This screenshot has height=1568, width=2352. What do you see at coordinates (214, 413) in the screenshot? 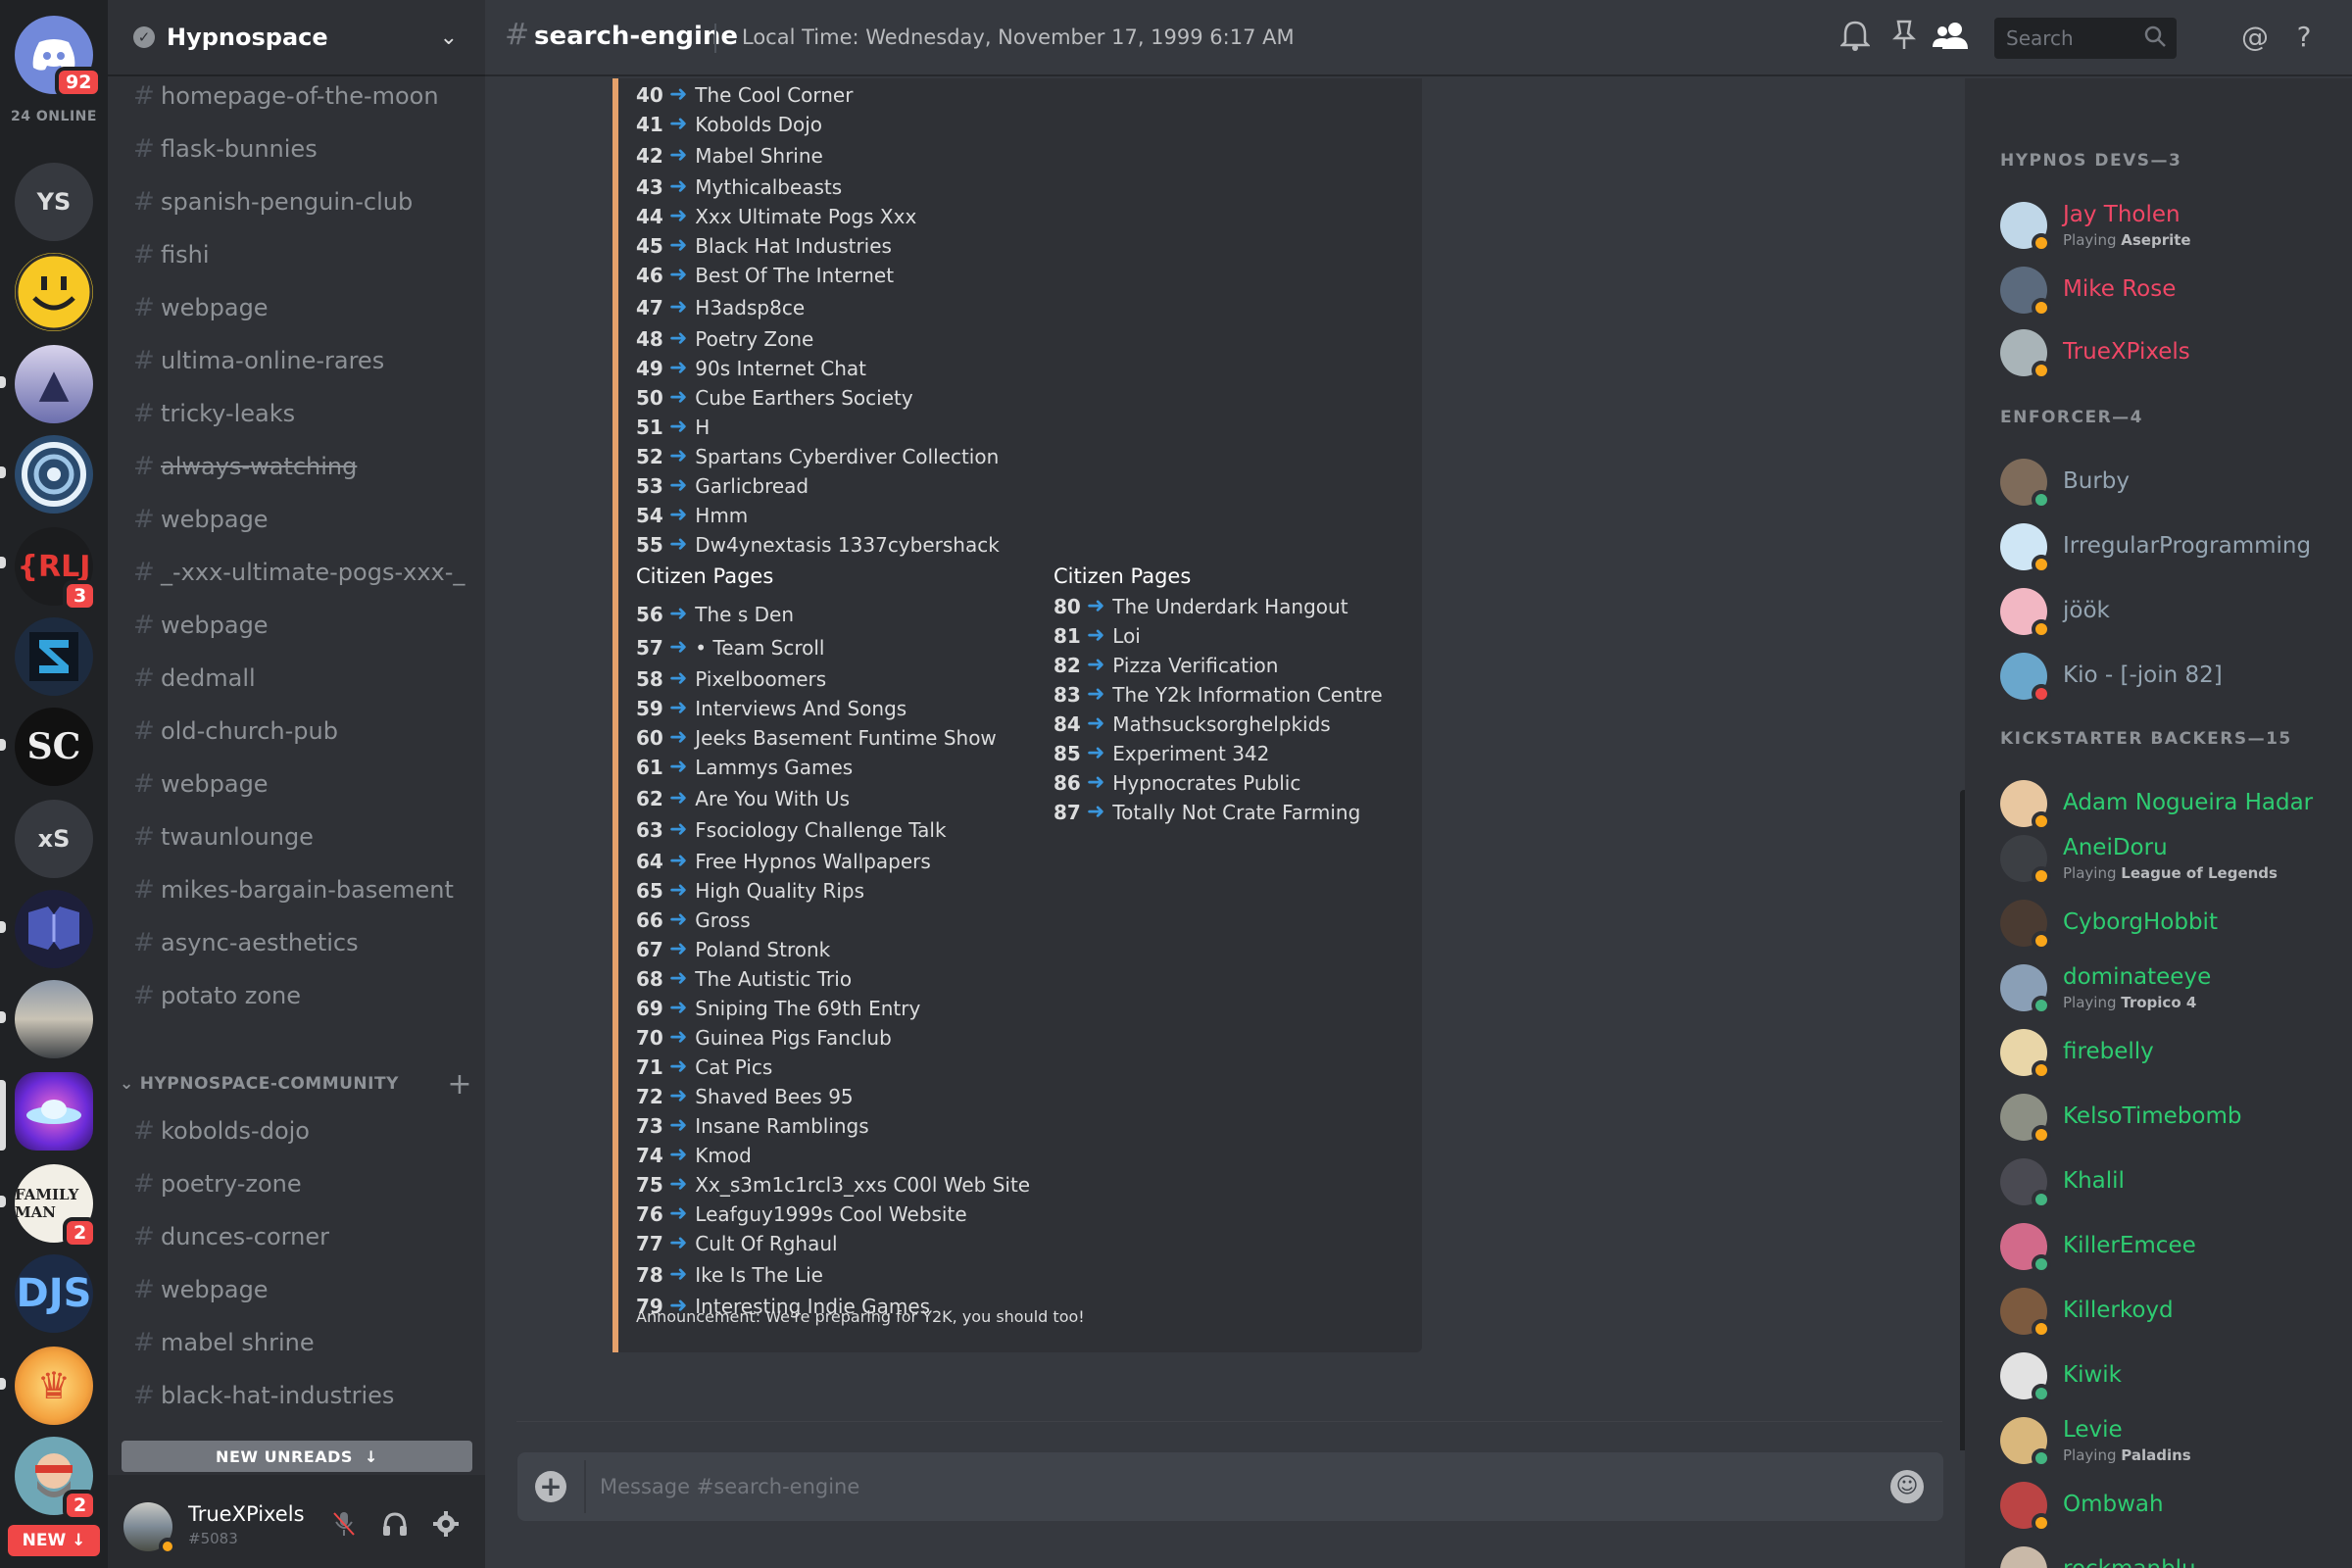
I see `channel-item: # tricky-leaks` at bounding box center [214, 413].